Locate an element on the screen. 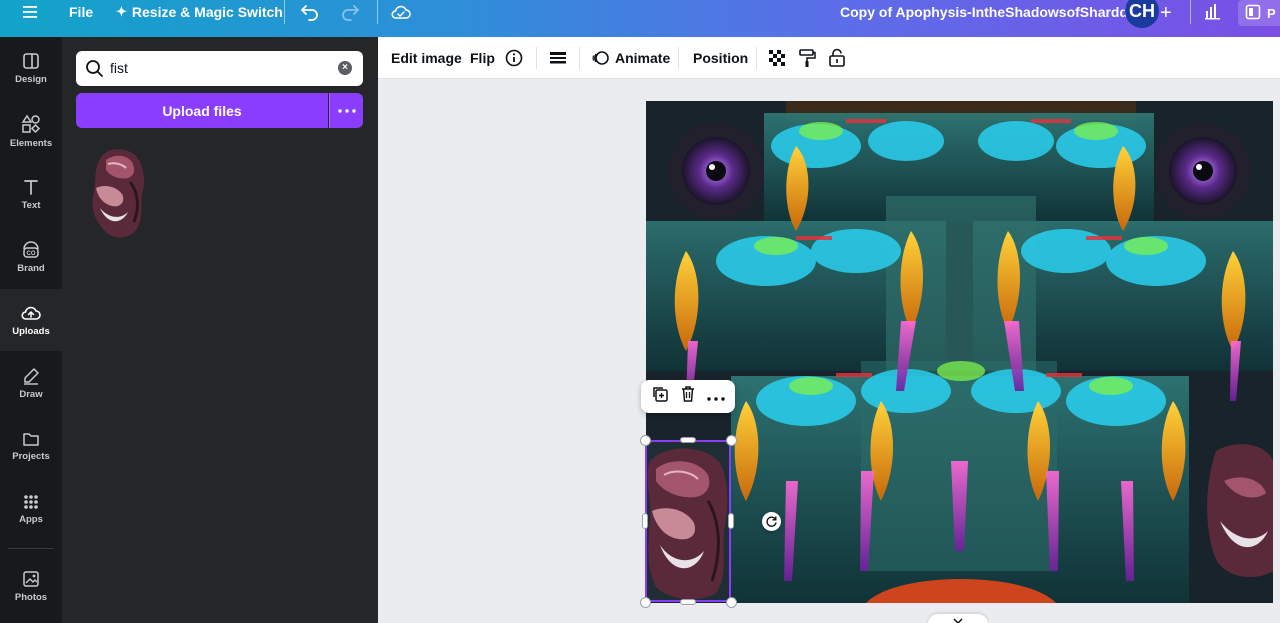 This screenshot has height=623, width=1280. rail-label: Text is located at coordinates (31, 205).